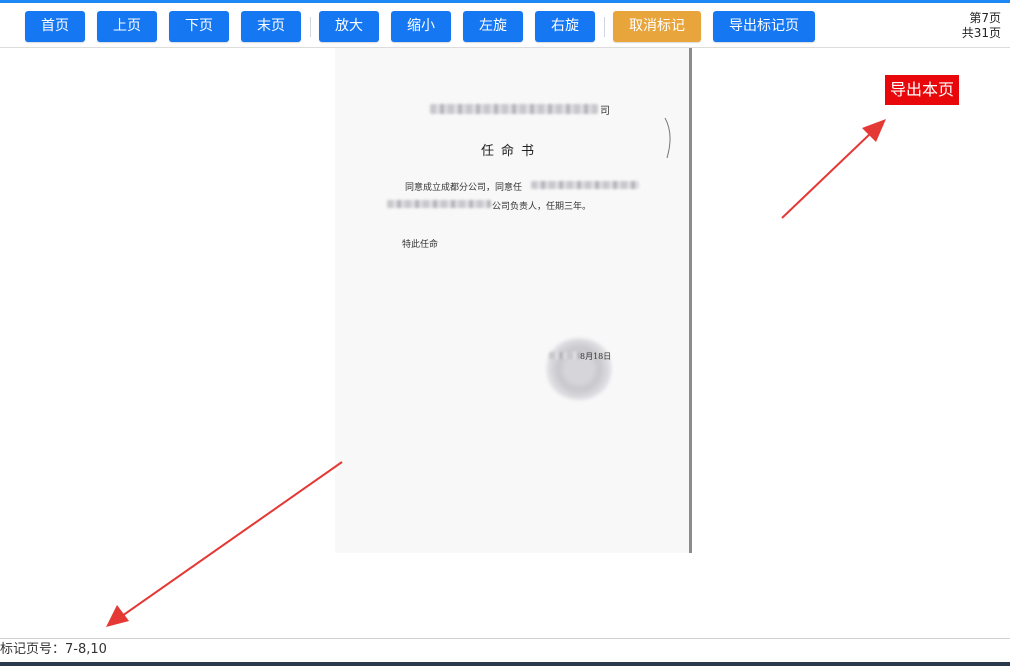 The image size is (1010, 666). I want to click on arrow-head-status-bar, so click(117, 616).